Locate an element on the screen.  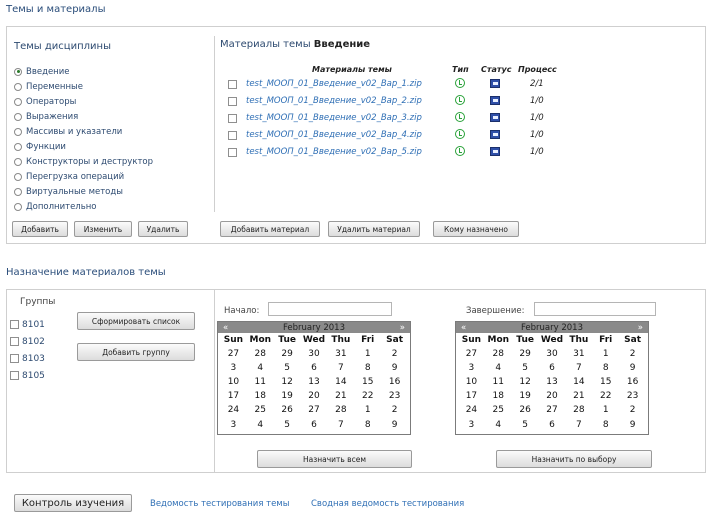
assign-all-button: Назначить всем is located at coordinates (334, 459).